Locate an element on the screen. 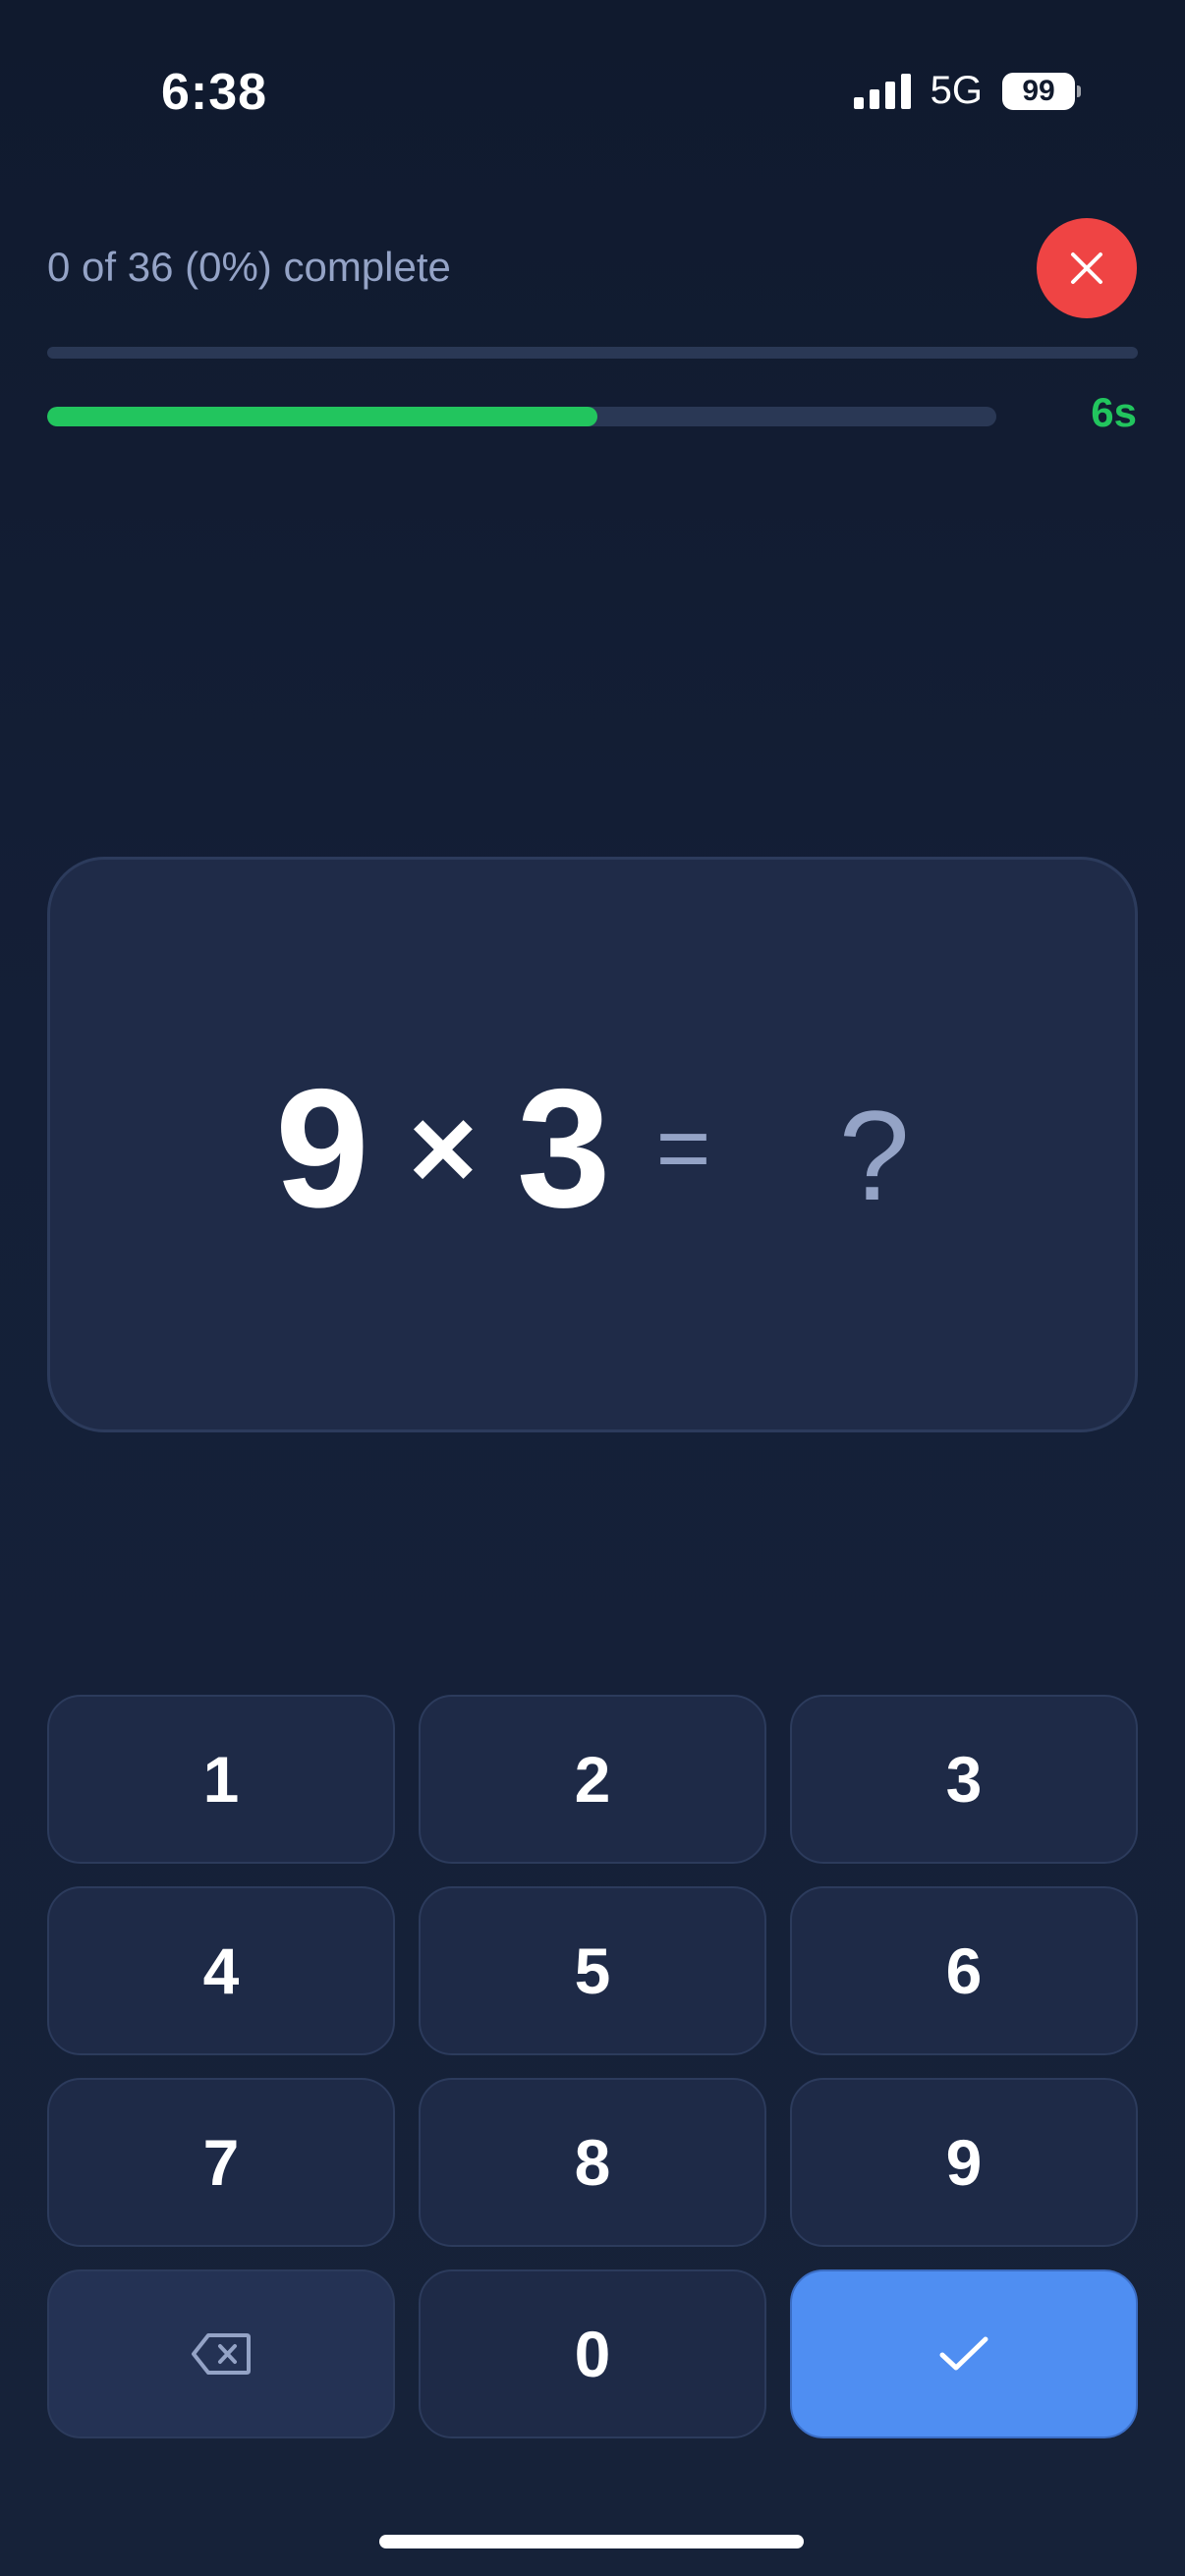 Image resolution: width=1185 pixels, height=2576 pixels. key-7: 7 is located at coordinates (221, 2162).